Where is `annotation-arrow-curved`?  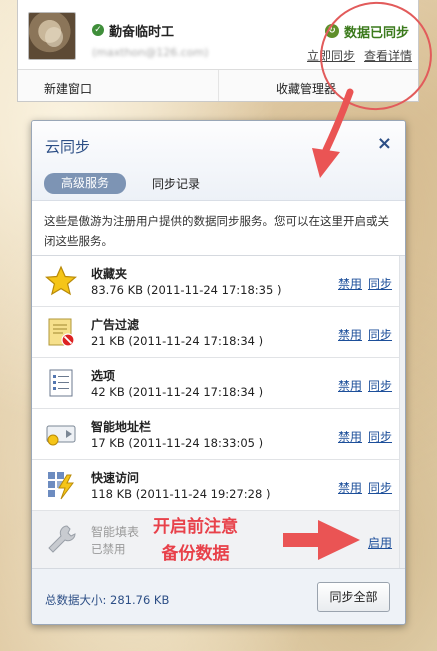 annotation-arrow-curved is located at coordinates (338, 121).